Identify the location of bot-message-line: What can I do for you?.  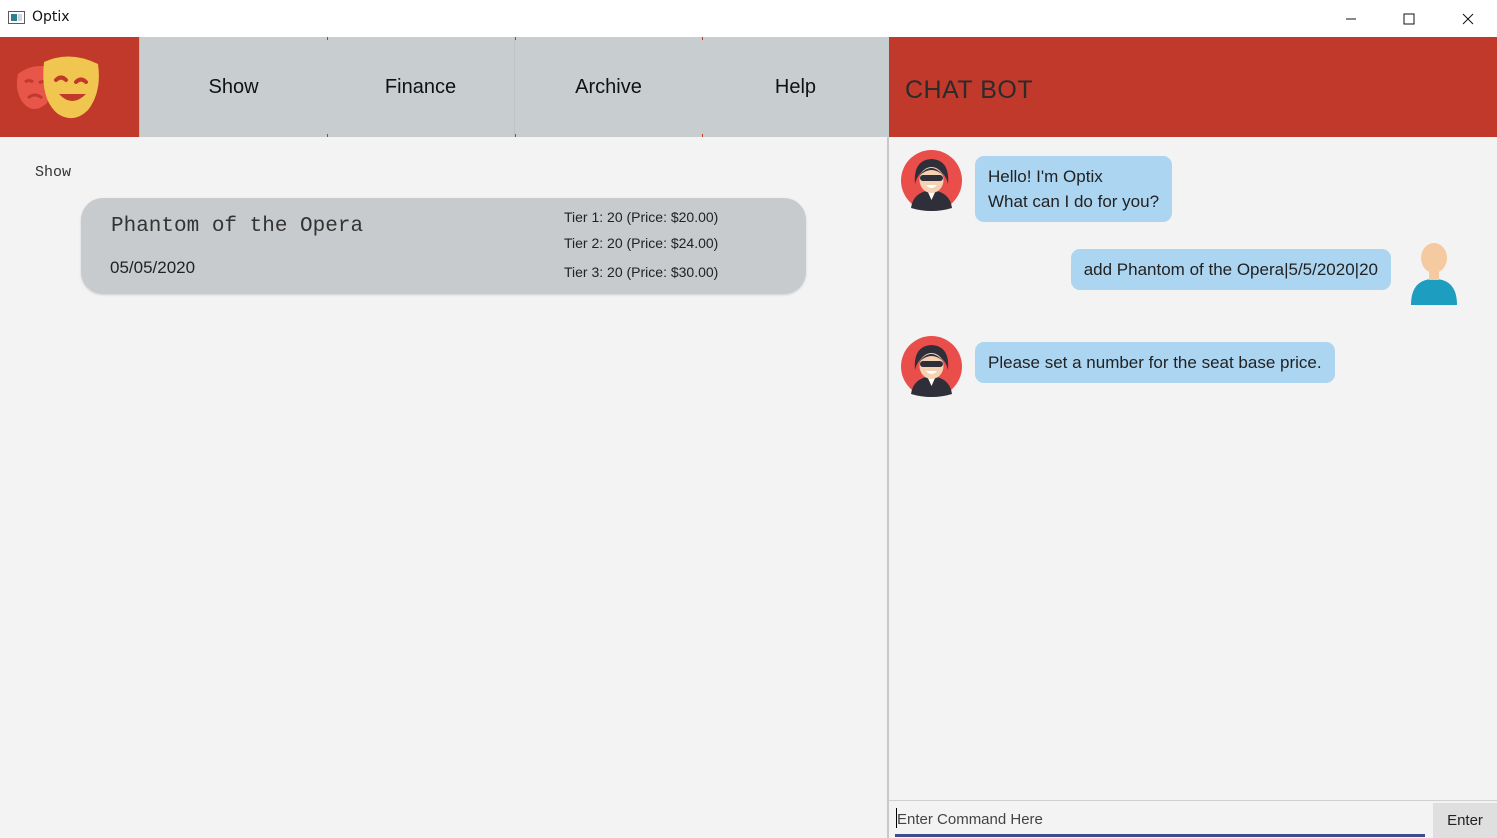
(1074, 201).